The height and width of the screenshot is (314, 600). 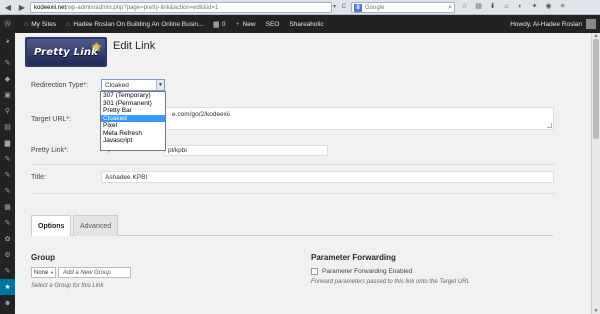 What do you see at coordinates (7, 63) in the screenshot?
I see `posts-icon: ✎` at bounding box center [7, 63].